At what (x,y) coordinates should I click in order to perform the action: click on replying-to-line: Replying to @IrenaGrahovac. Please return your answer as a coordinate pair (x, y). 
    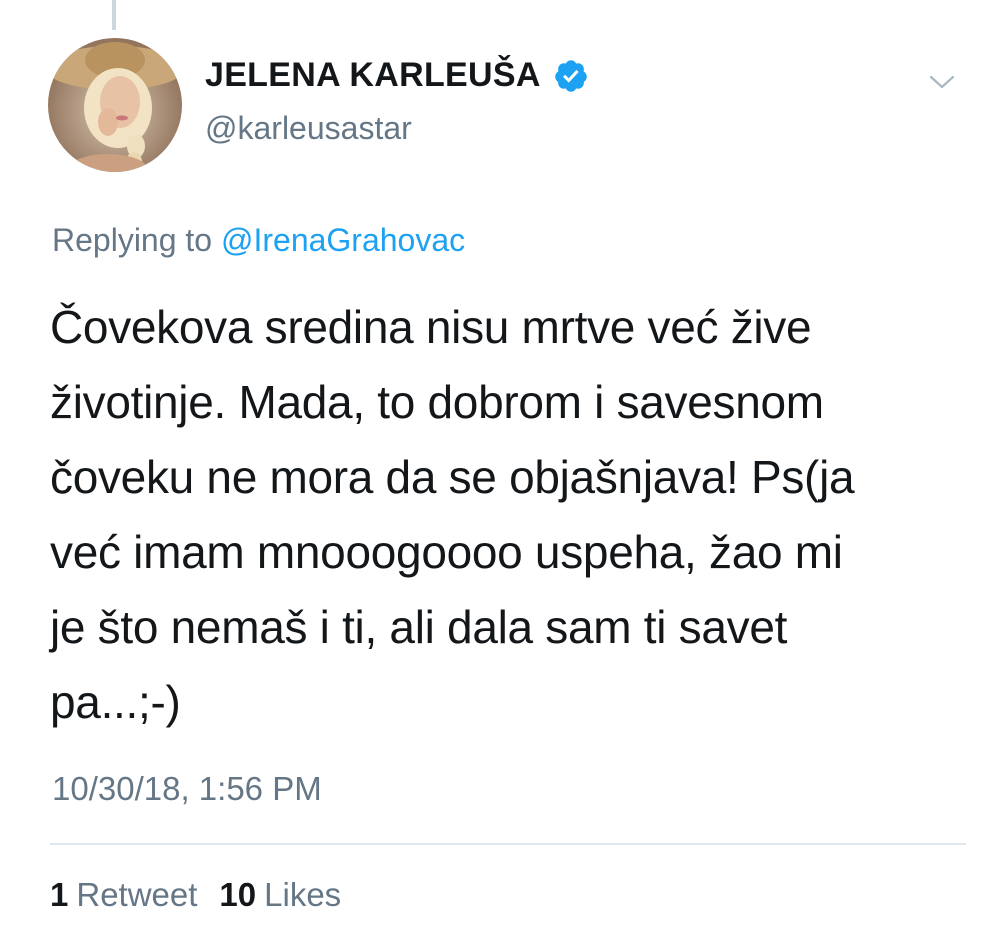
    Looking at the image, I should click on (258, 240).